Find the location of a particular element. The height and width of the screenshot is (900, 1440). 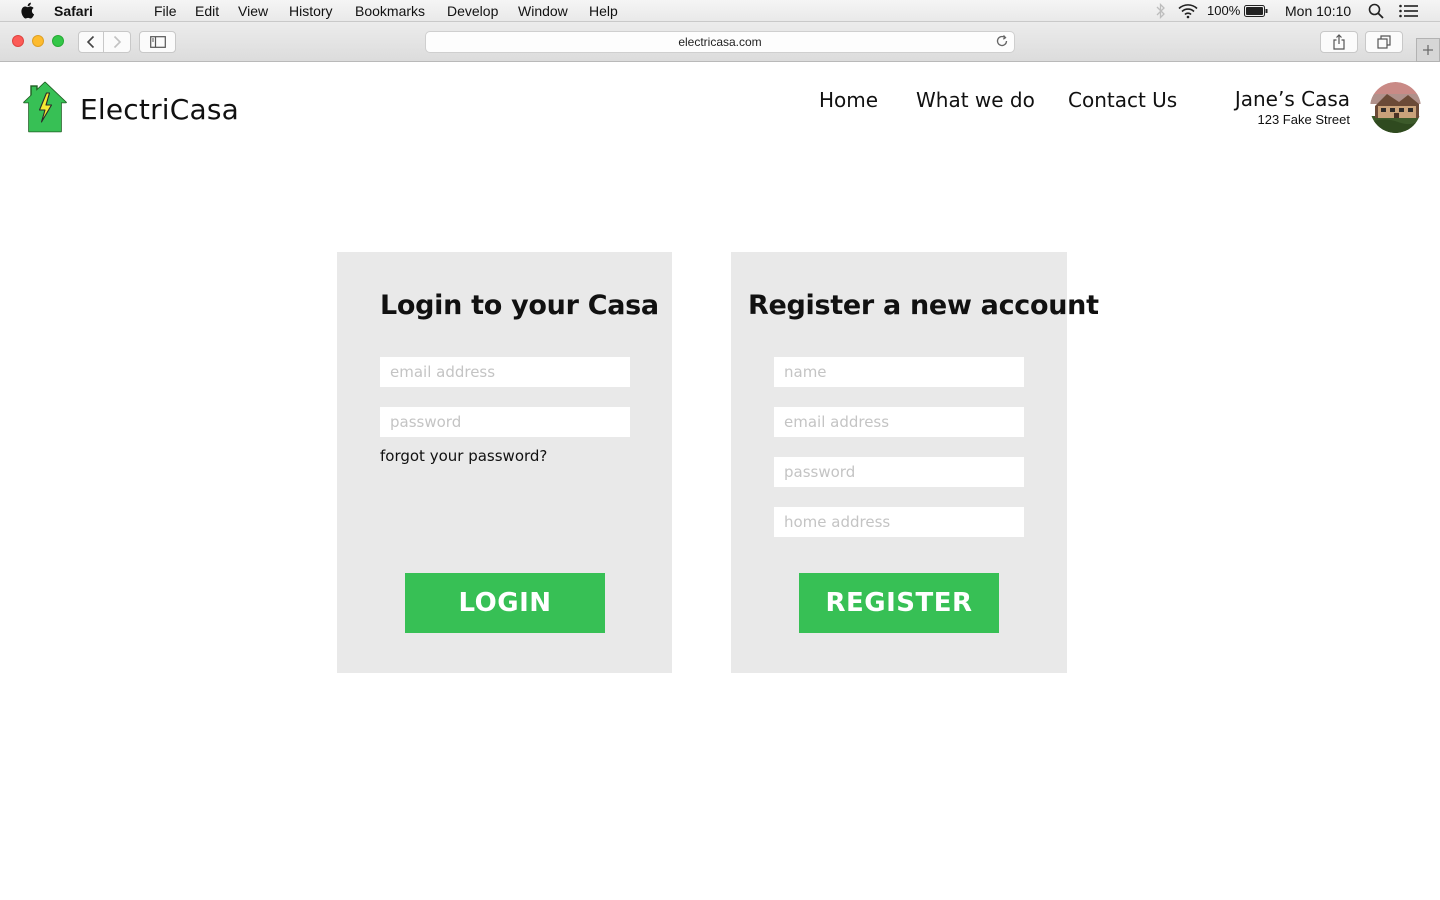

menu-bookmarks: Bookmarks is located at coordinates (390, 11).